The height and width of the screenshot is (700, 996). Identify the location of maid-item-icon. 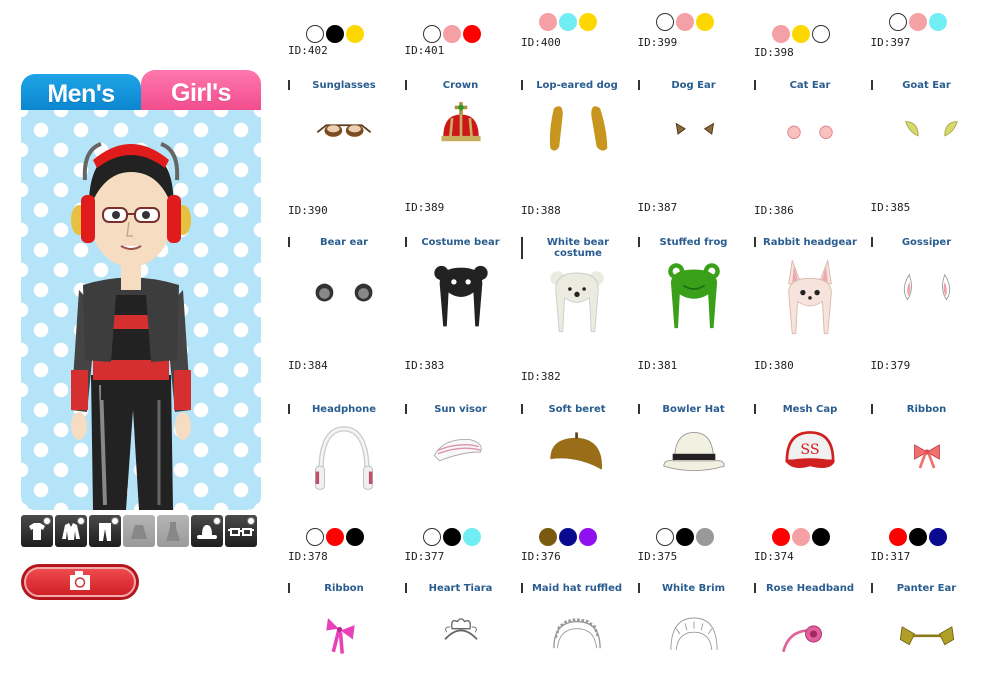
(577, 642).